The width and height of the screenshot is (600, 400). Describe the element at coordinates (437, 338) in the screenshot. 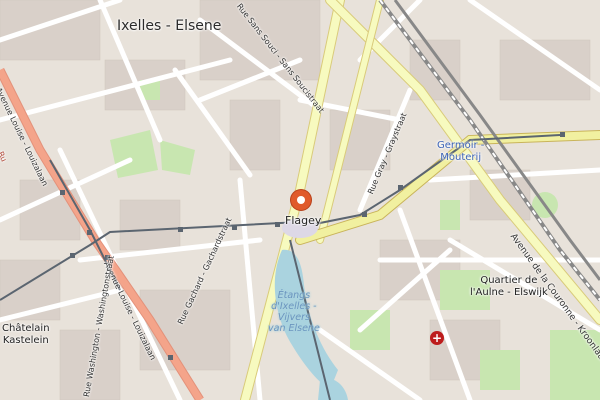

I see `hospital-cross-icon: +` at that location.